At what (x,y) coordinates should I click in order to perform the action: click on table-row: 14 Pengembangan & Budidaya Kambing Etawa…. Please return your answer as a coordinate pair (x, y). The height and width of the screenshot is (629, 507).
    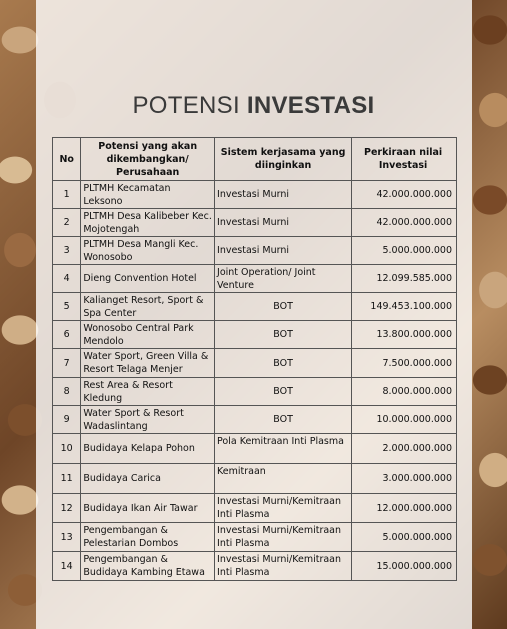
    Looking at the image, I should click on (254, 566).